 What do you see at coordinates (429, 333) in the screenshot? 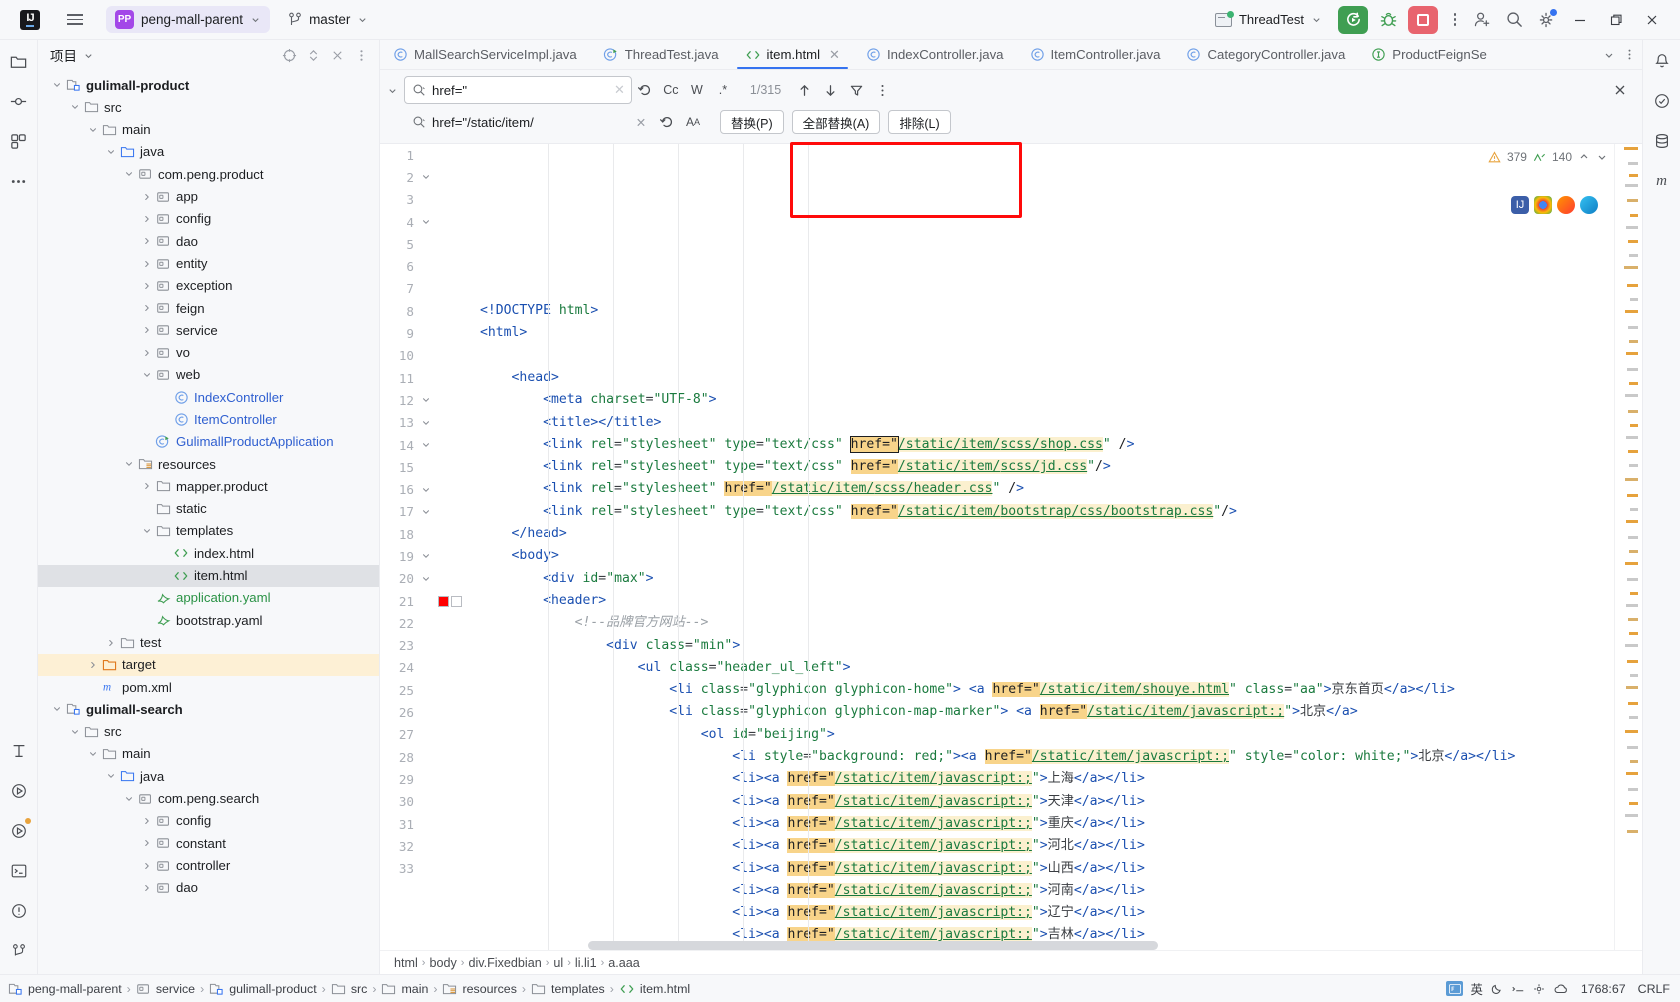
I see `gutter-line-9: 9` at bounding box center [429, 333].